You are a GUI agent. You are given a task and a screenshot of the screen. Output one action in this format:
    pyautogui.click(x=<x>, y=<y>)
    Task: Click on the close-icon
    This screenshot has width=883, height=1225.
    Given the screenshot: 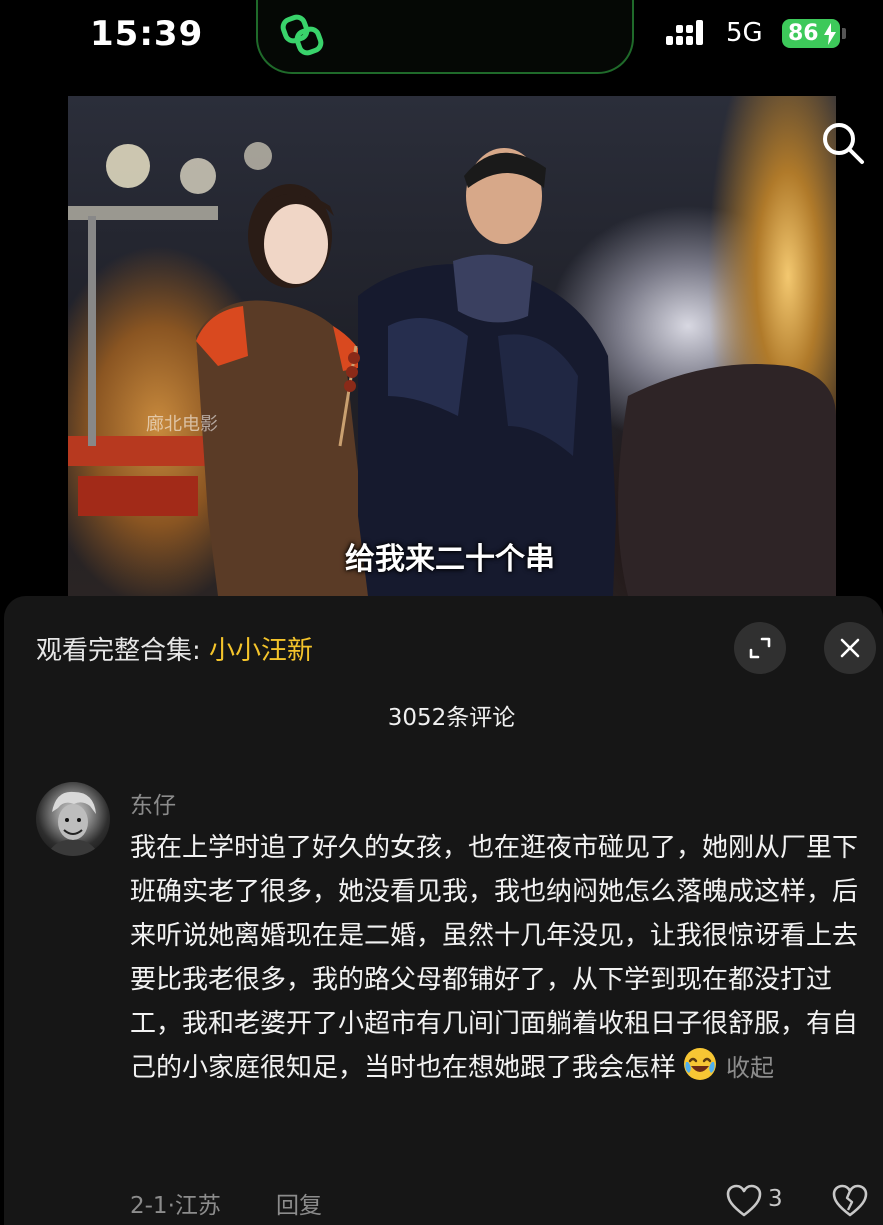 What is the action you would take?
    pyautogui.click(x=850, y=648)
    